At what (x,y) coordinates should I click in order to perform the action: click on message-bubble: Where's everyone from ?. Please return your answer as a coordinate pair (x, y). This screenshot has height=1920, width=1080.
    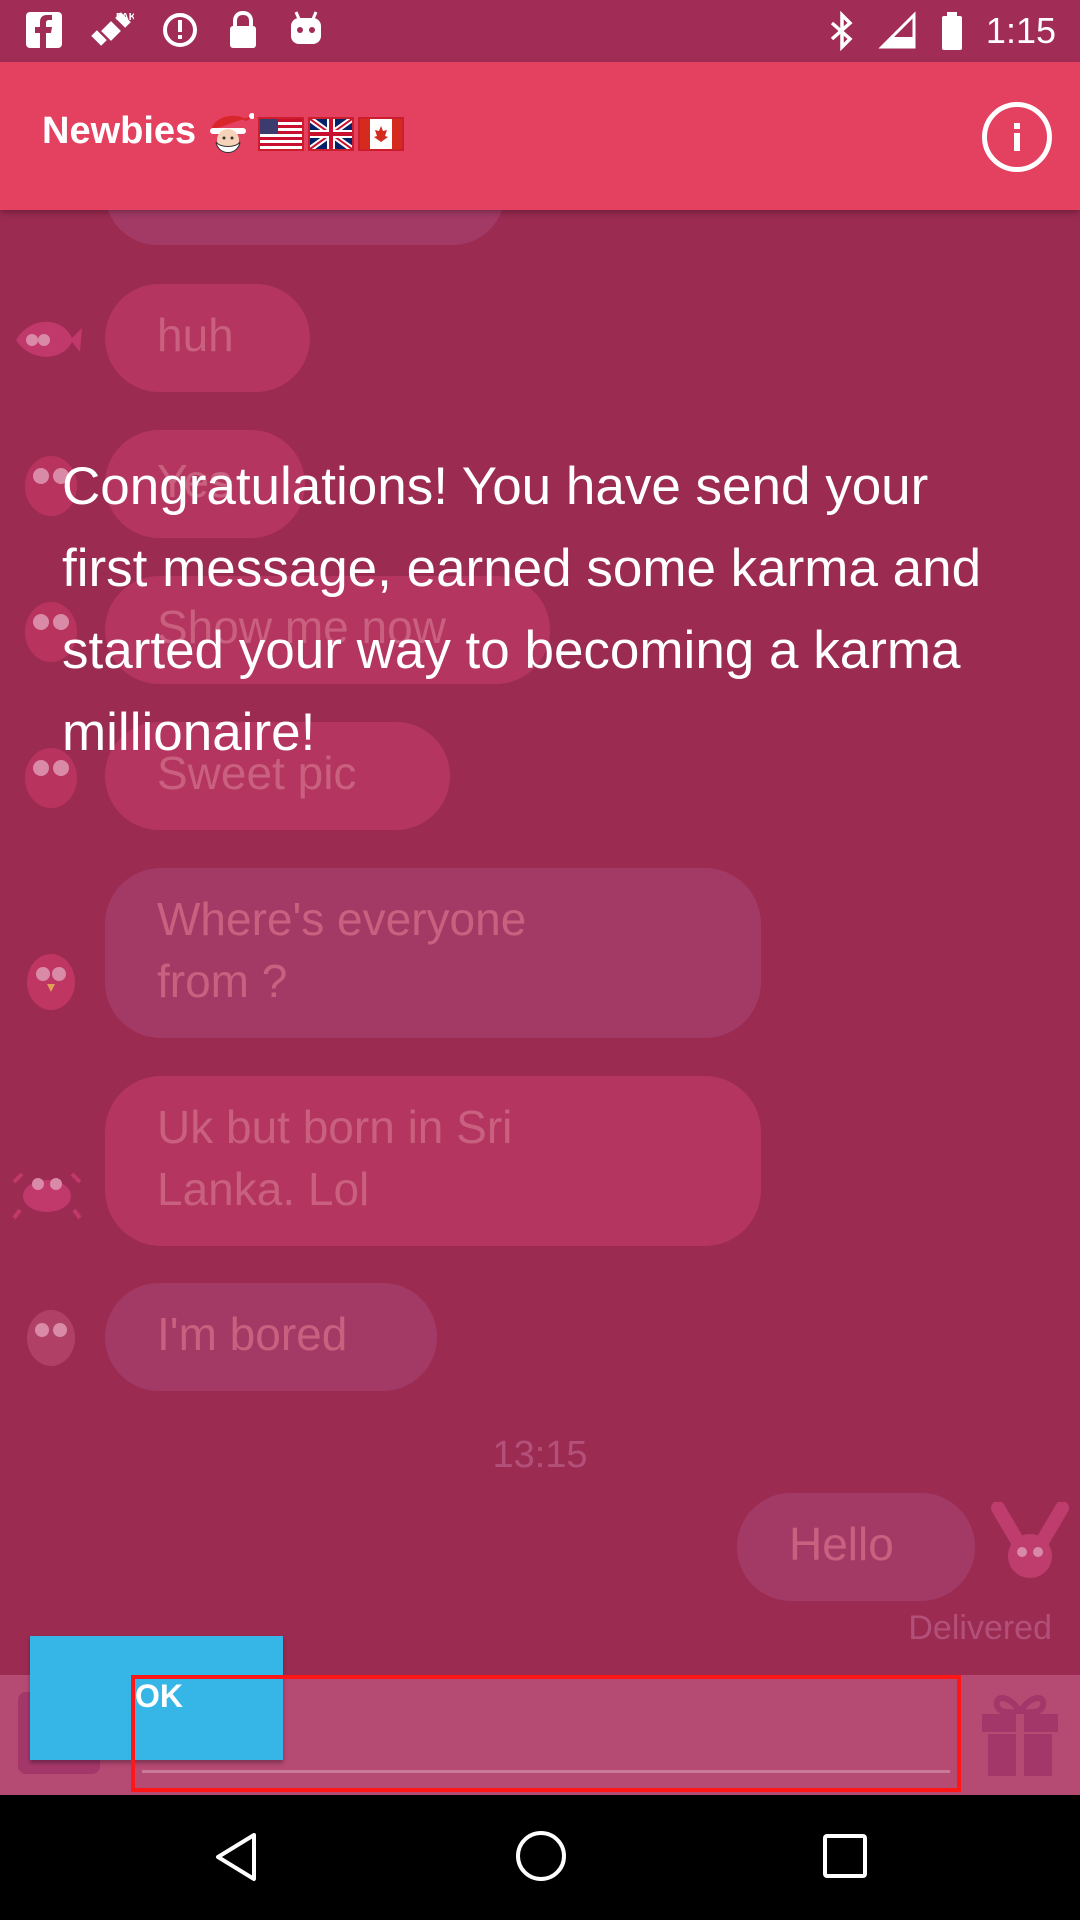
    Looking at the image, I should click on (433, 953).